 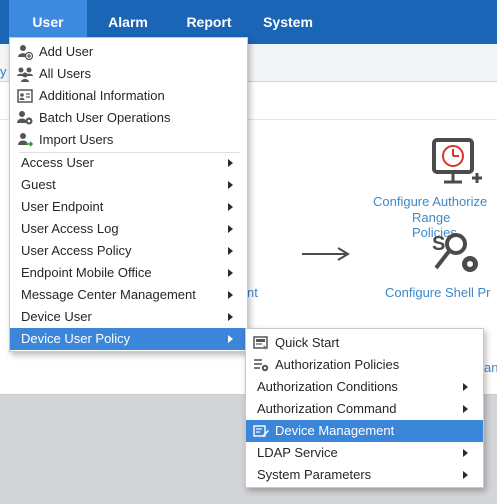 I want to click on menu-item-label: User Endpoint, so click(x=62, y=206).